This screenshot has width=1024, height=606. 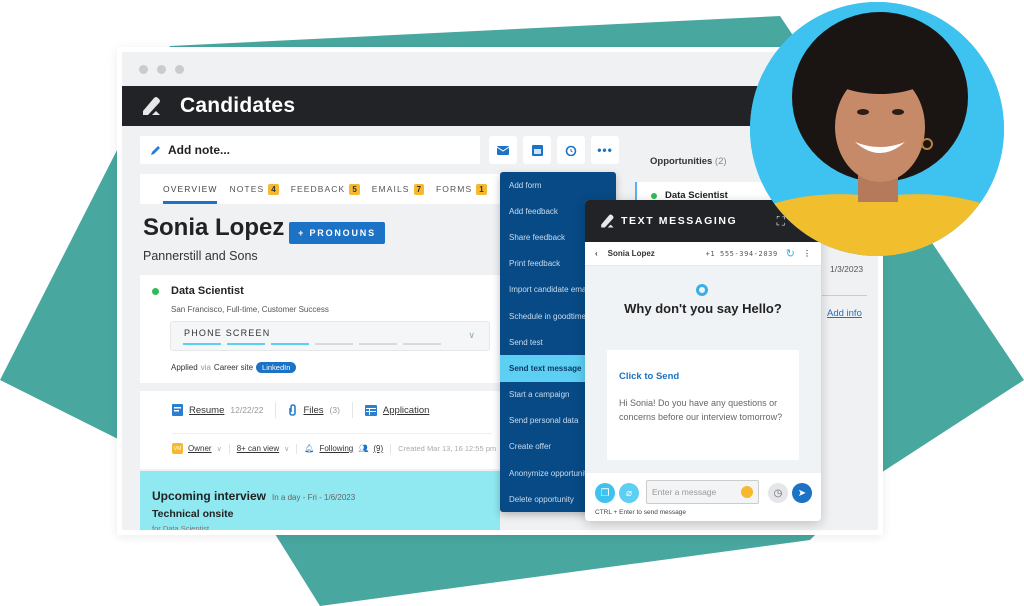 What do you see at coordinates (640, 512) in the screenshot?
I see `send-hint: CTRL + Enter to send message` at bounding box center [640, 512].